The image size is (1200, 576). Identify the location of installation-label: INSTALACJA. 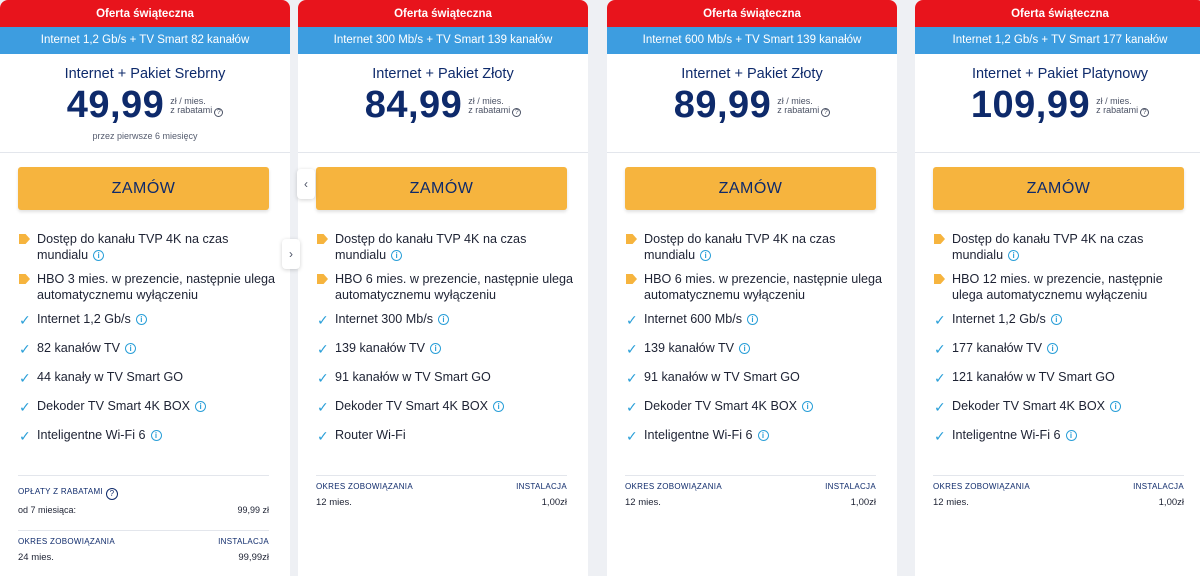
(243, 541).